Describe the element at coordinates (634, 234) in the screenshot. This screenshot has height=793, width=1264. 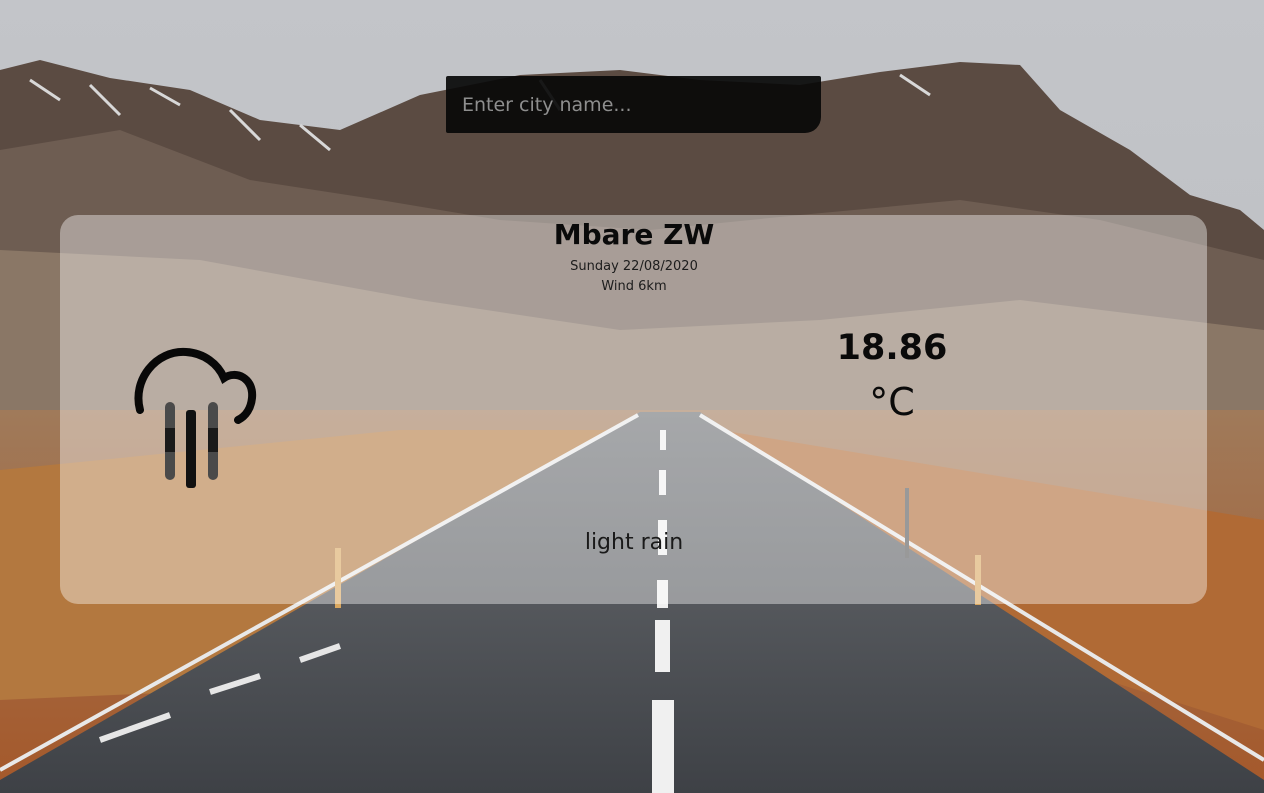
I see `city-name: Mbare ZW` at that location.